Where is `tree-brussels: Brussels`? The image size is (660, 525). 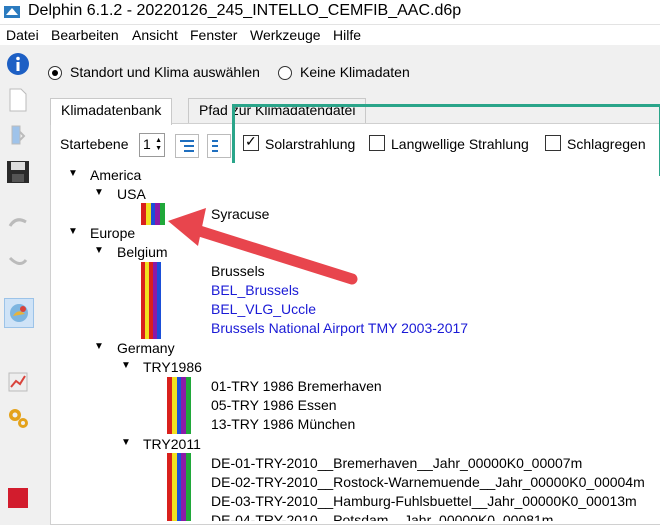
tree-brussels: Brussels is located at coordinates (238, 271).